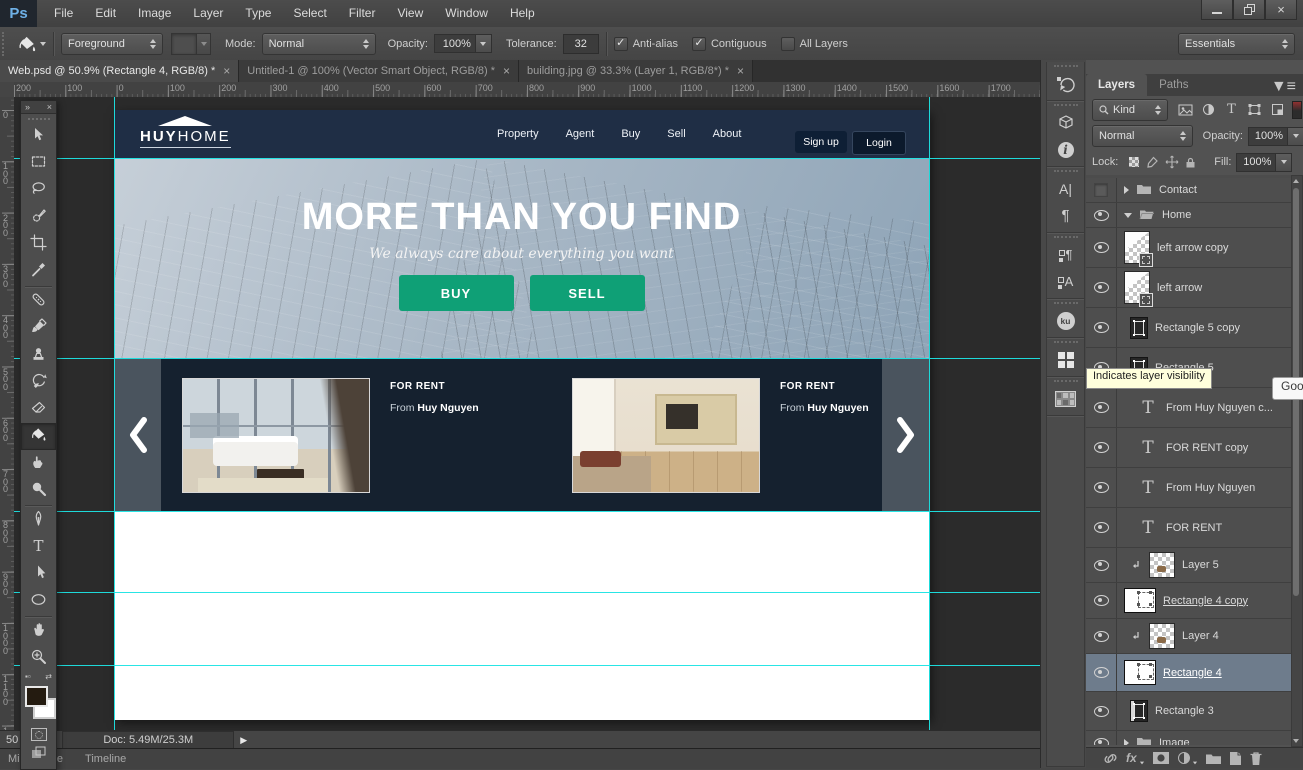 The image size is (1303, 770). I want to click on history-panel-icon, so click(1065, 83).